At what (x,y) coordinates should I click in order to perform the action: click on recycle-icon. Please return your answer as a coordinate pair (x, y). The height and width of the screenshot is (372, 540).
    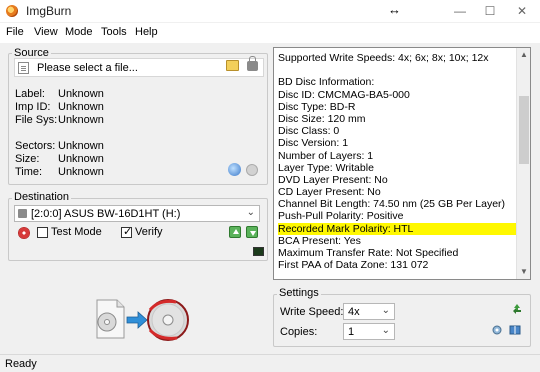
    Looking at the image, I should click on (517, 309).